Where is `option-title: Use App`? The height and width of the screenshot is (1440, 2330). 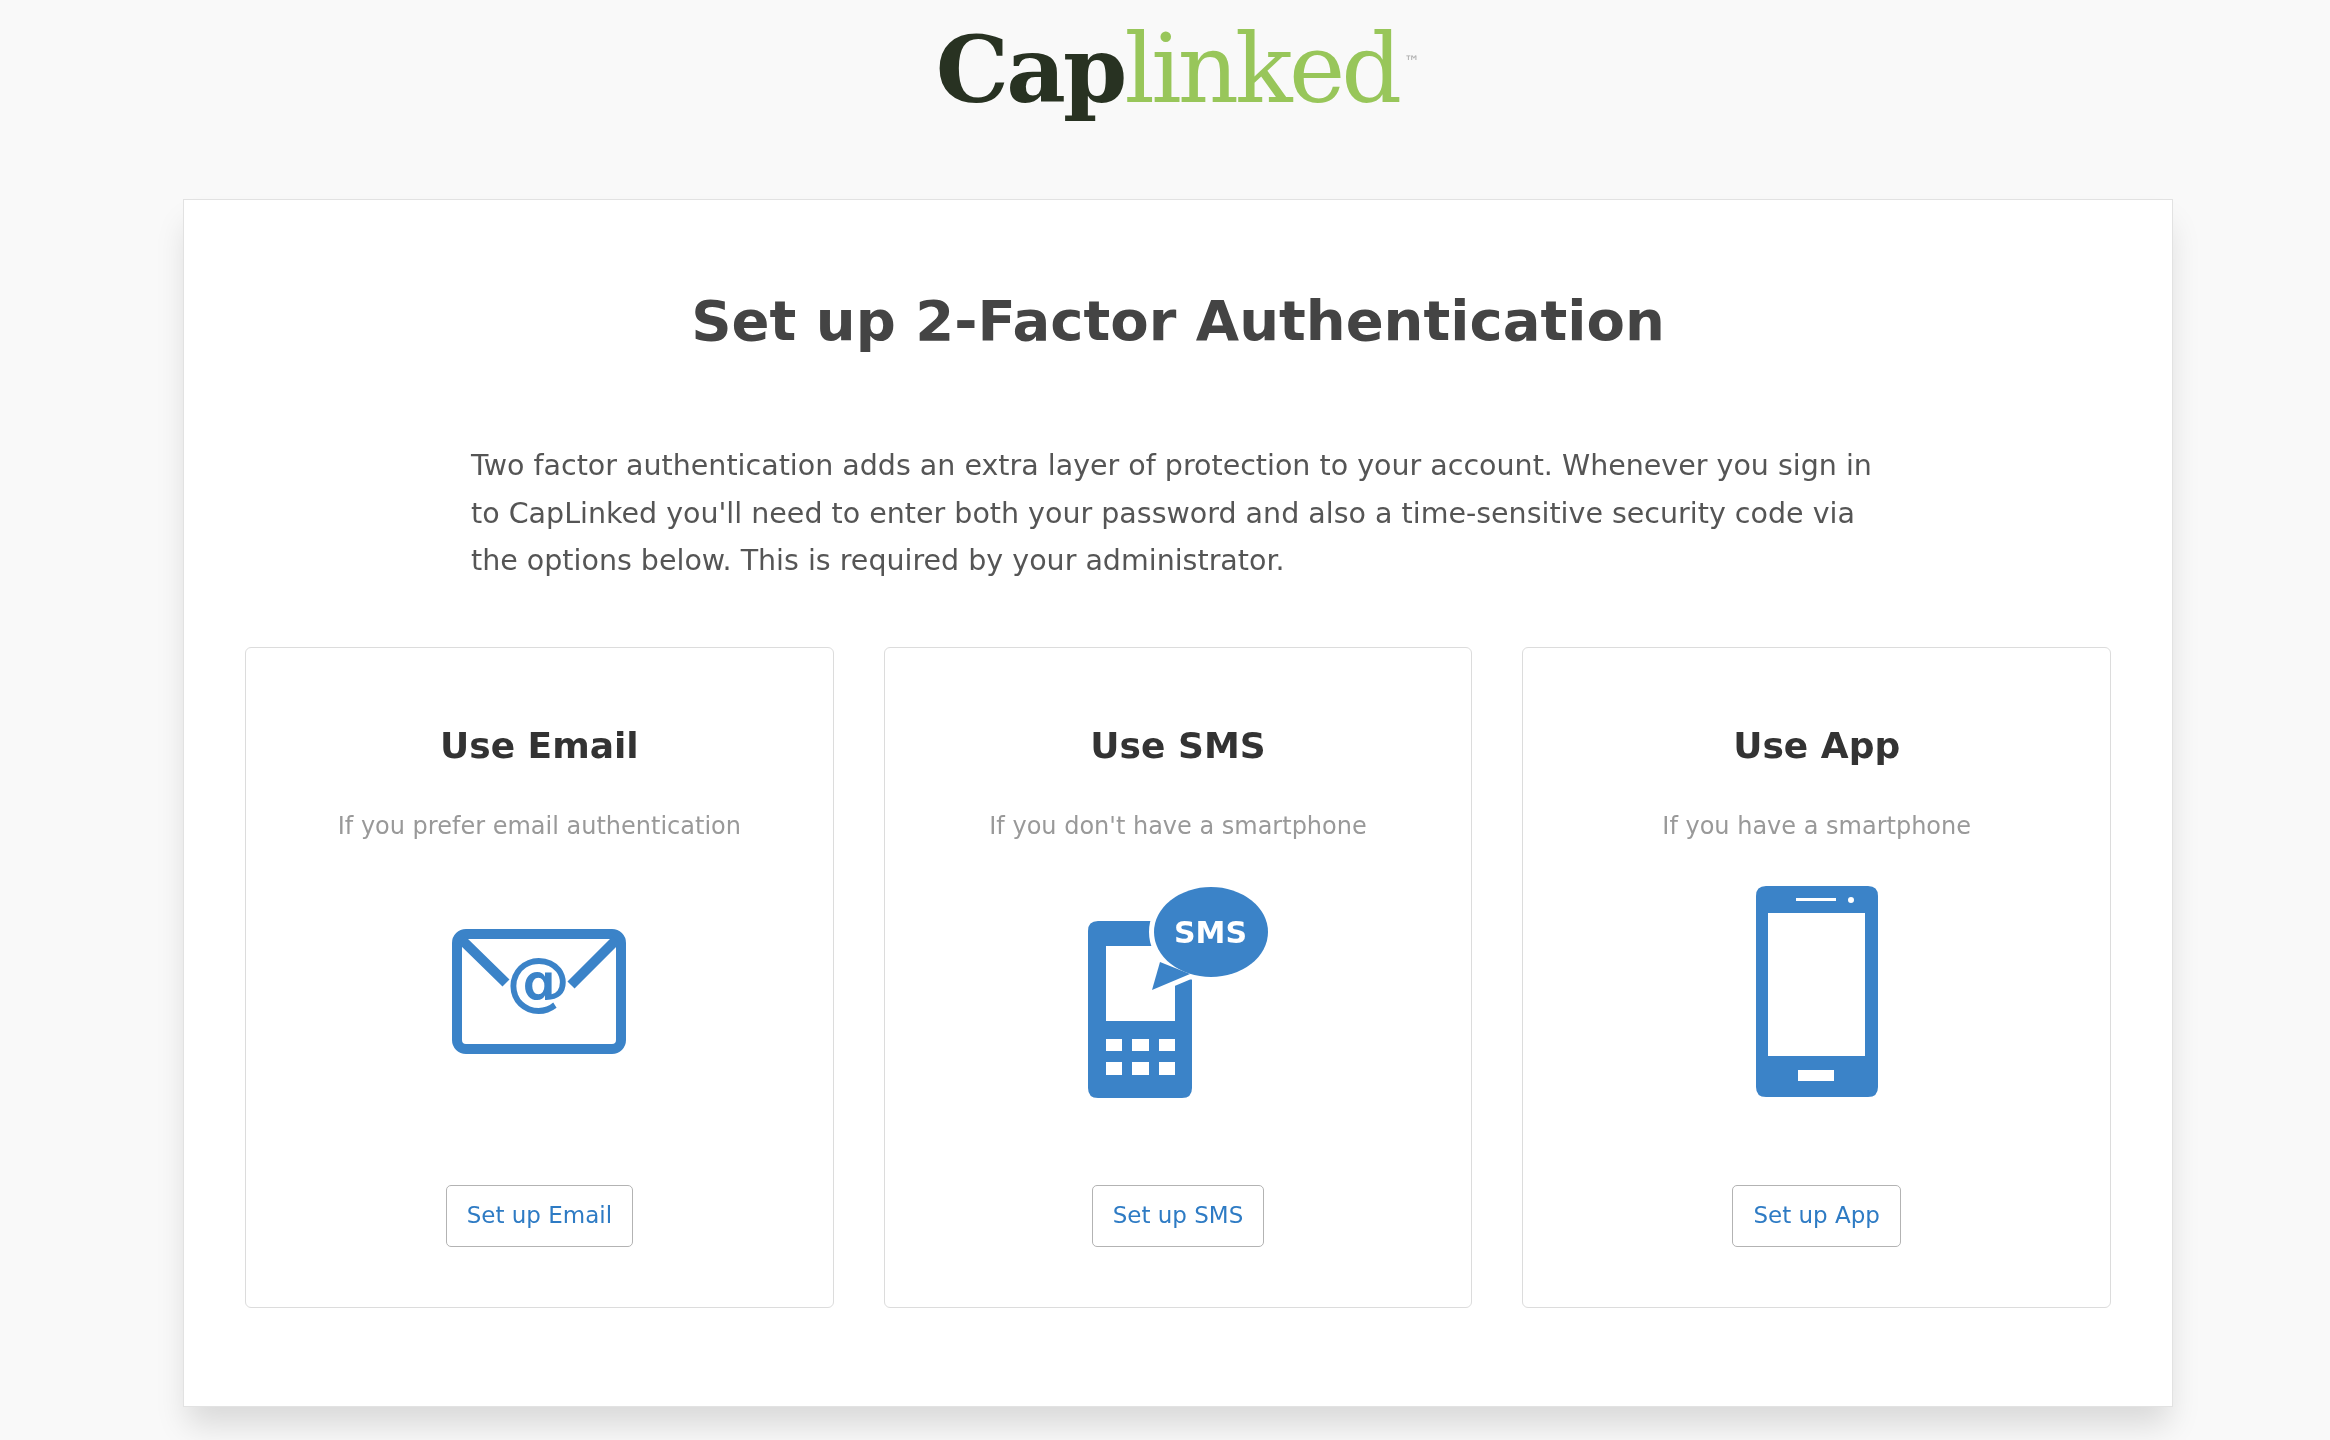
option-title: Use App is located at coordinates (1817, 745).